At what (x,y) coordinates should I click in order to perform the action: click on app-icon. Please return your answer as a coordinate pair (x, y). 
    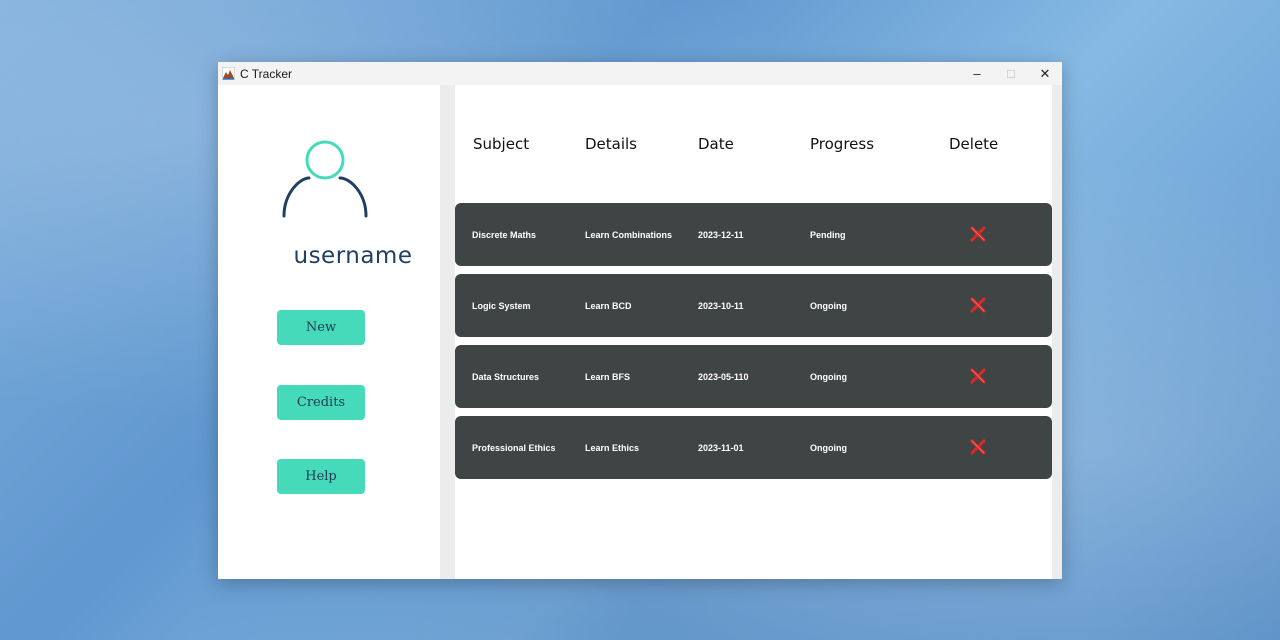
    Looking at the image, I should click on (228, 73).